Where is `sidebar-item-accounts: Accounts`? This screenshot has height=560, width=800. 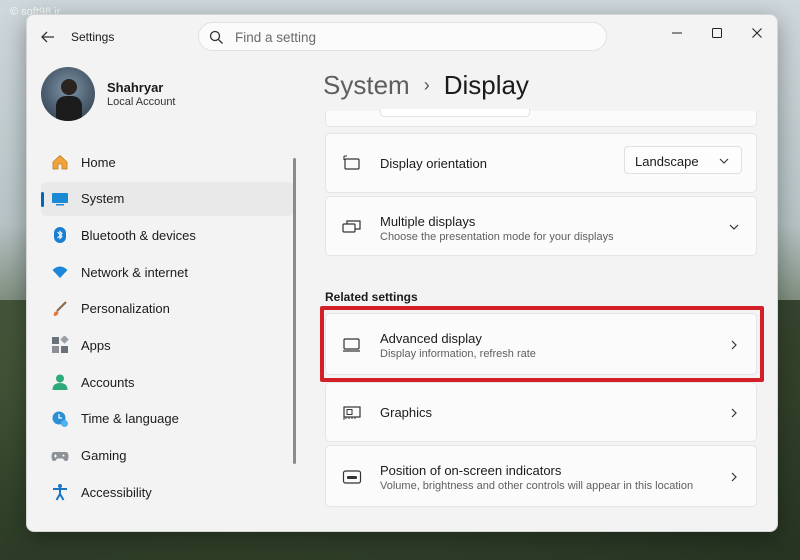 sidebar-item-accounts: Accounts is located at coordinates (167, 382).